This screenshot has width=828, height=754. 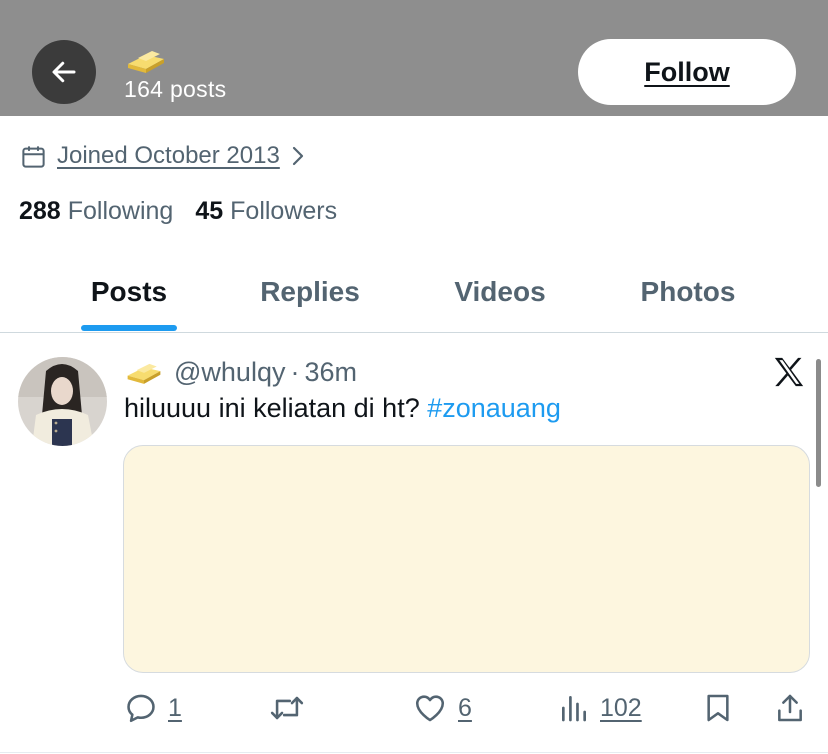 What do you see at coordinates (284, 211) in the screenshot?
I see `followers-label: Followers` at bounding box center [284, 211].